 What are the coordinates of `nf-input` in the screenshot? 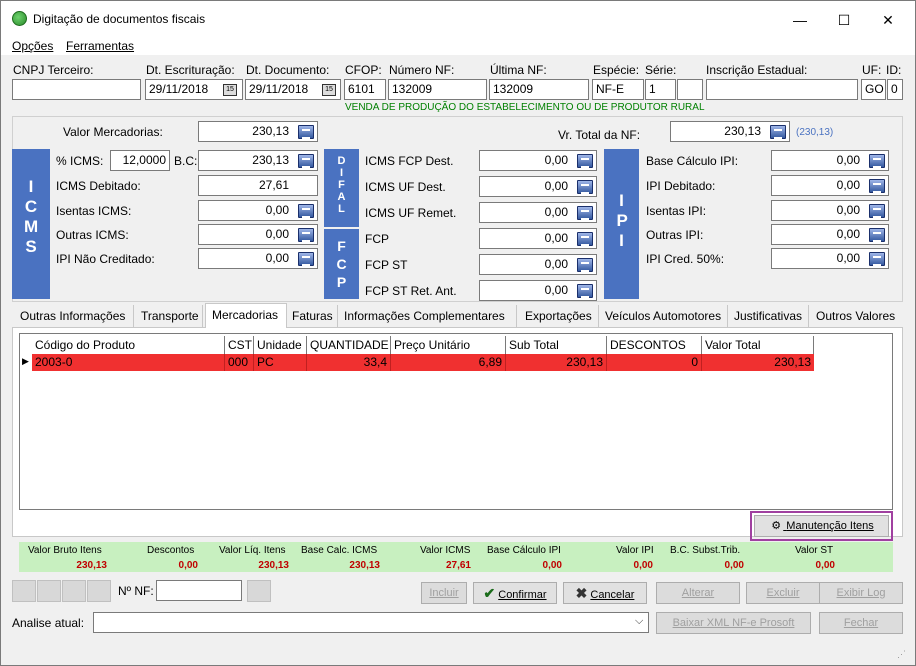 It's located at (199, 590).